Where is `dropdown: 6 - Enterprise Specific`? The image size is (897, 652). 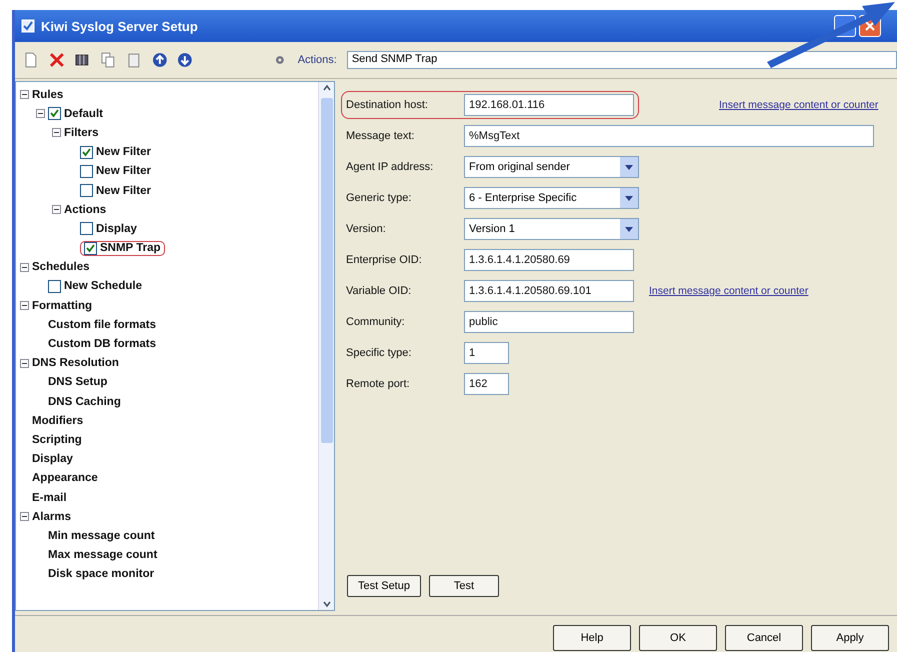 dropdown: 6 - Enterprise Specific is located at coordinates (551, 198).